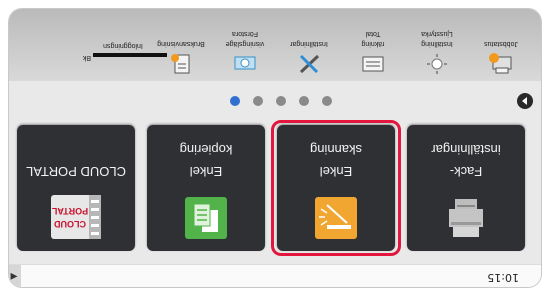 This screenshot has width=550, height=296. I want to click on tile-easy-copy: Enkel kopiering, so click(206, 188).